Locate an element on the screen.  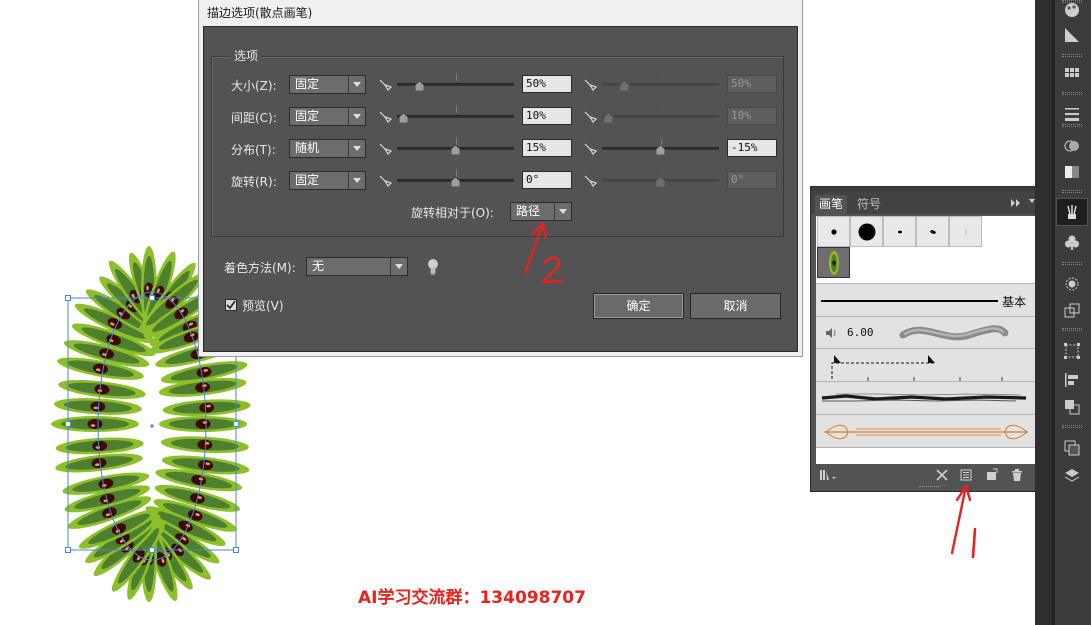
transparency-icon is located at coordinates (1072, 146).